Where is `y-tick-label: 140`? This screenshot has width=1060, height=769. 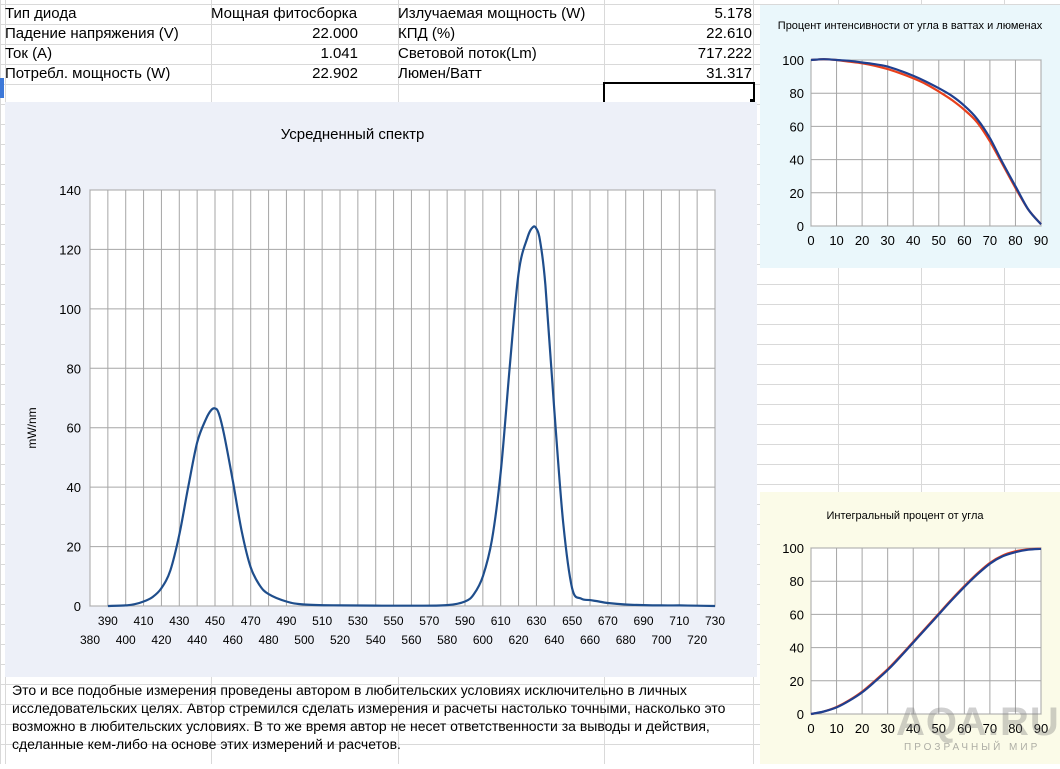
y-tick-label: 140 is located at coordinates (70, 190).